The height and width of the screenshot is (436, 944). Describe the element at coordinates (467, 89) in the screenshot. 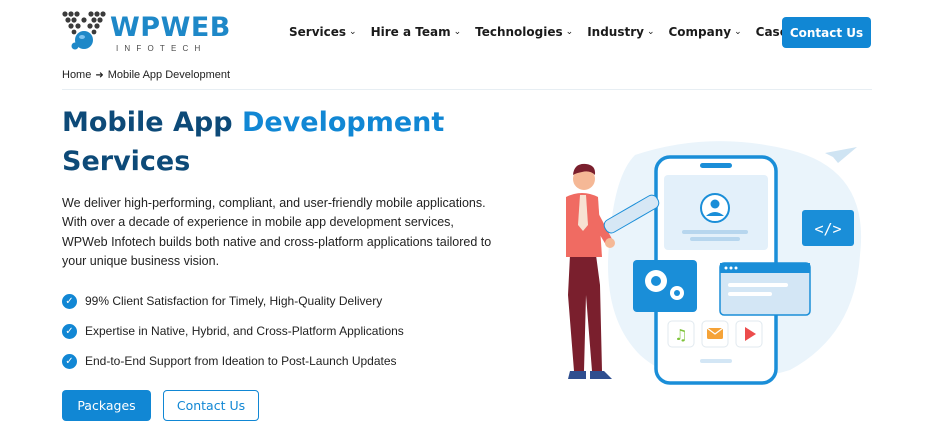

I see `breadcrumb-divider` at that location.